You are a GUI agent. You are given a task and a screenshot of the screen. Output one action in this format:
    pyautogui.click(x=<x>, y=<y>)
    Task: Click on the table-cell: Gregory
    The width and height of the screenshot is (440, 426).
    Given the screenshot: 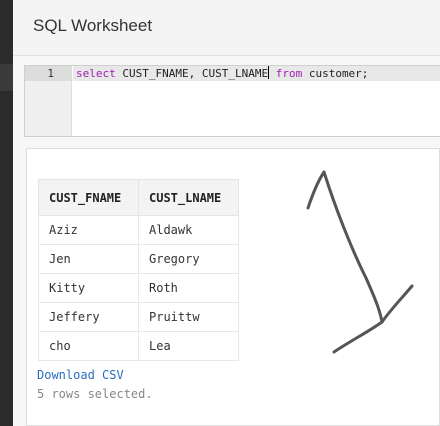 What is the action you would take?
    pyautogui.click(x=188, y=259)
    